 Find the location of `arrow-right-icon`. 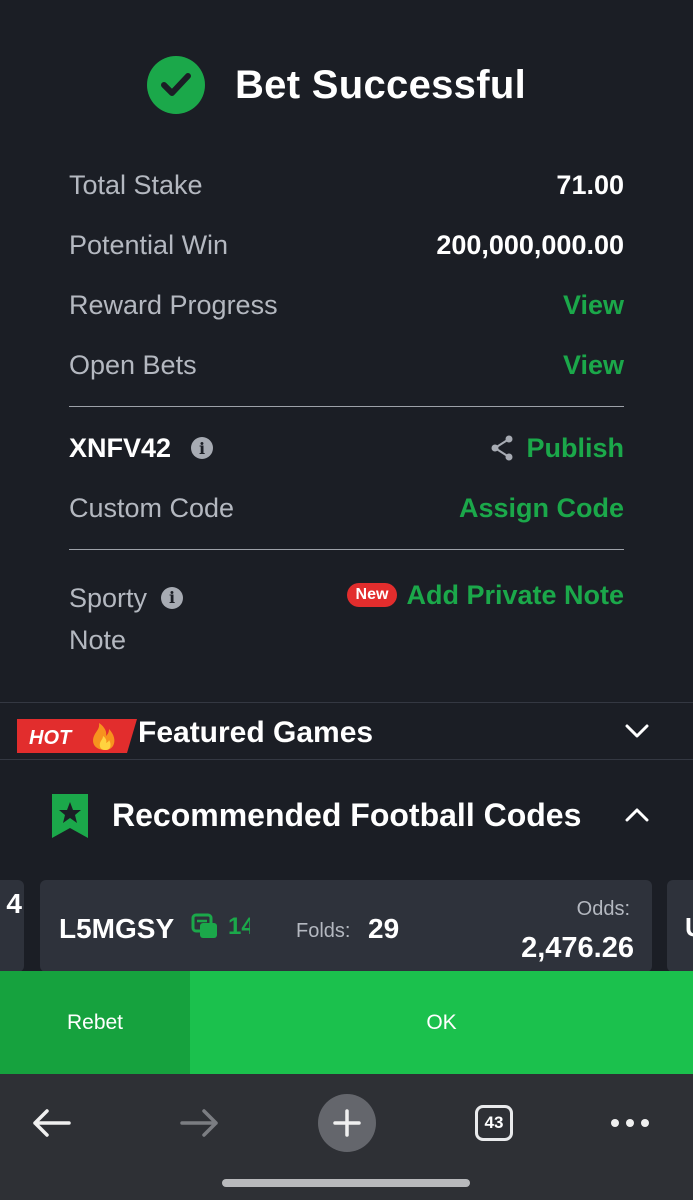

arrow-right-icon is located at coordinates (199, 1123).